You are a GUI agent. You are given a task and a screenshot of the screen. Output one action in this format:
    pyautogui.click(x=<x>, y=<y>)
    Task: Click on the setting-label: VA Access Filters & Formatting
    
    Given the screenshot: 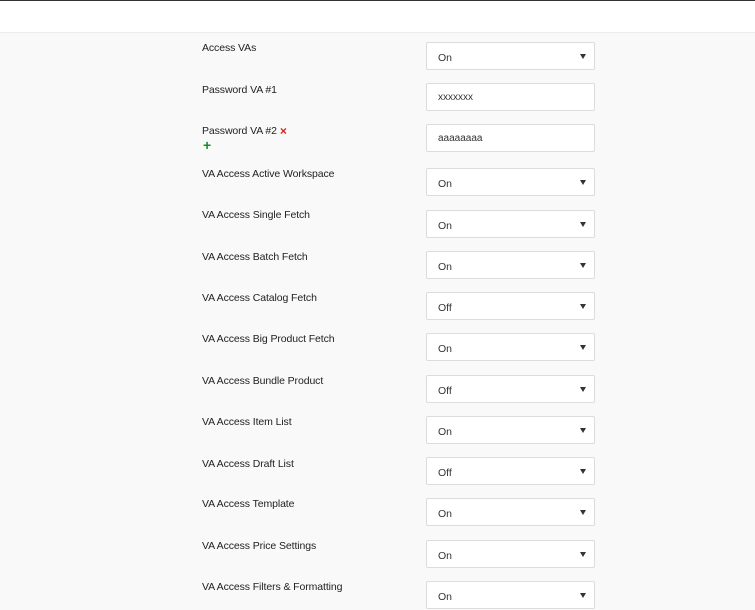 What is the action you would take?
    pyautogui.click(x=272, y=587)
    